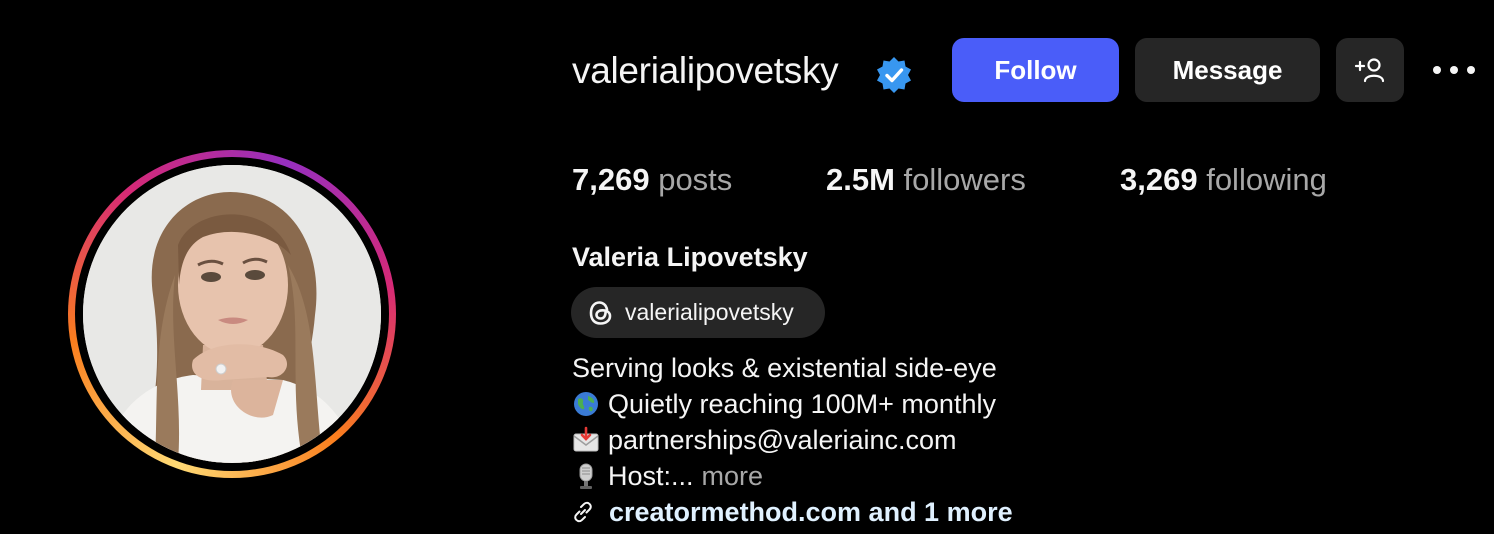 This screenshot has height=534, width=1494. Describe the element at coordinates (586, 476) in the screenshot. I see `microphone-icon` at that location.